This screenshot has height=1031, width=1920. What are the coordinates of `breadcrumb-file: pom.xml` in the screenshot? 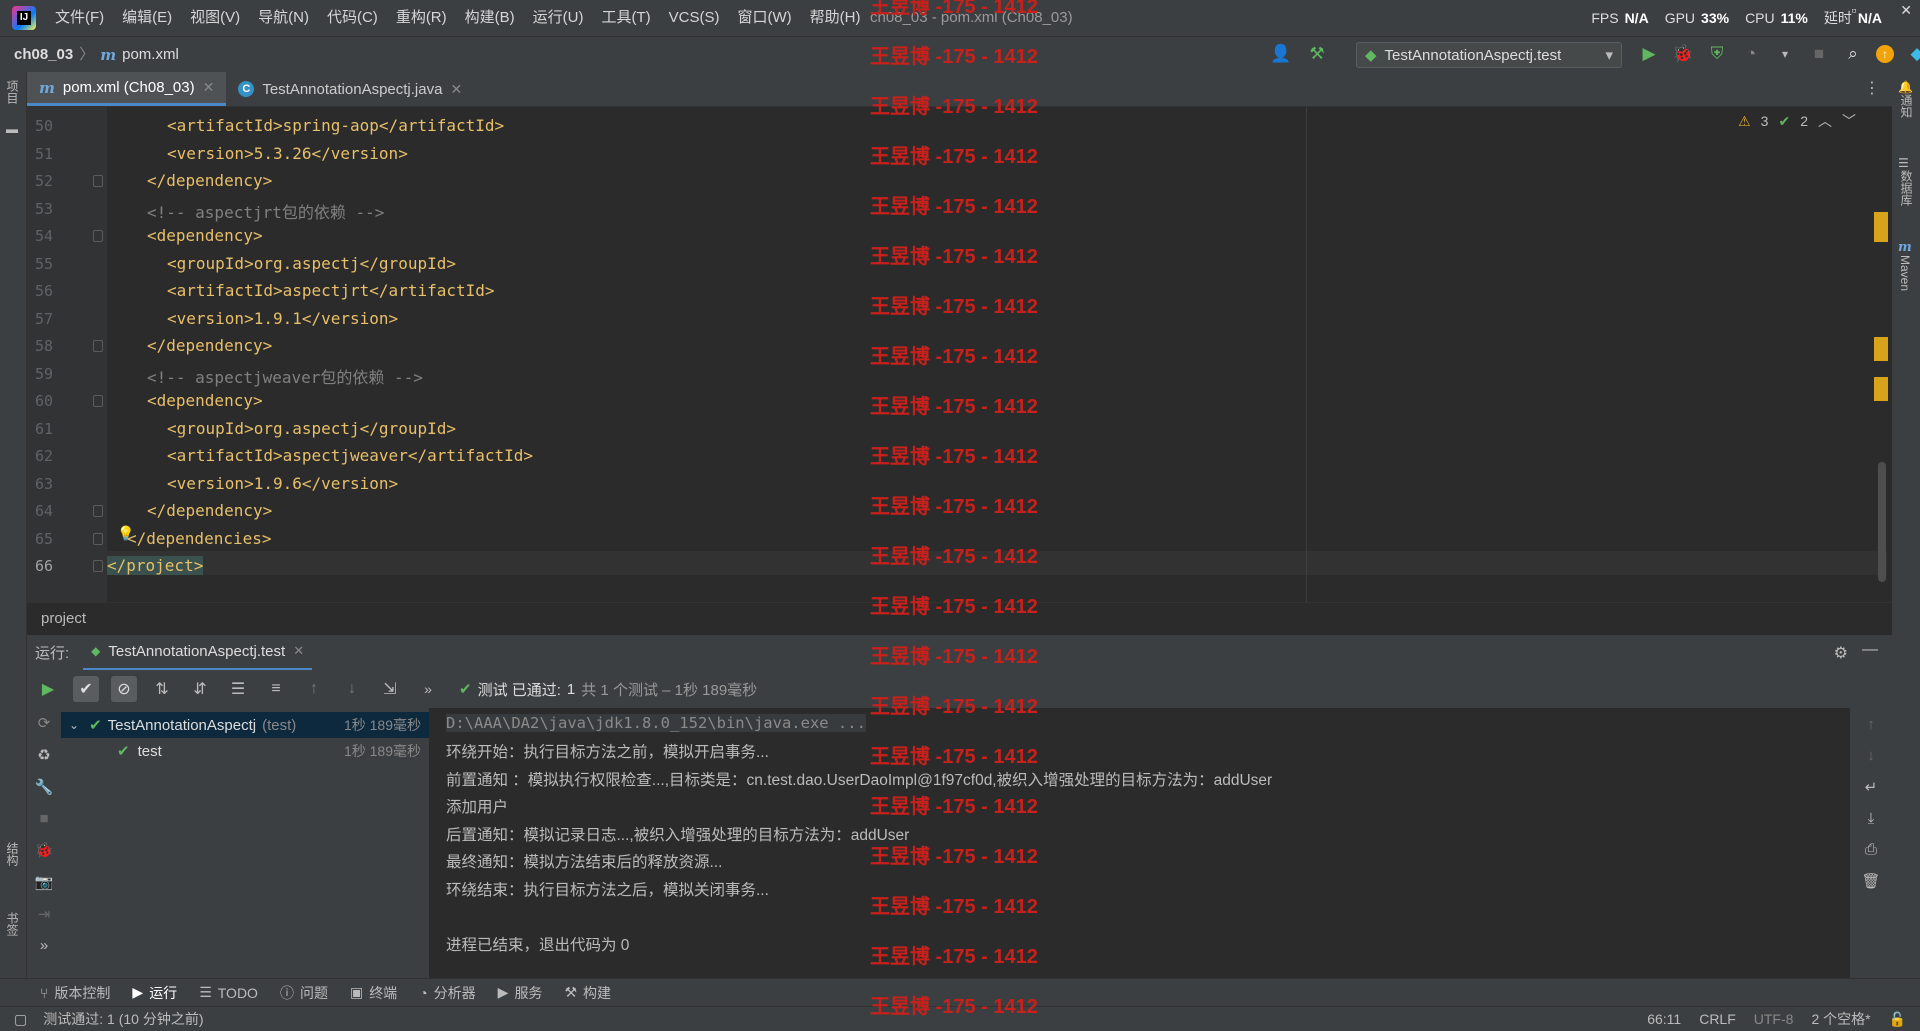 It's located at (150, 55).